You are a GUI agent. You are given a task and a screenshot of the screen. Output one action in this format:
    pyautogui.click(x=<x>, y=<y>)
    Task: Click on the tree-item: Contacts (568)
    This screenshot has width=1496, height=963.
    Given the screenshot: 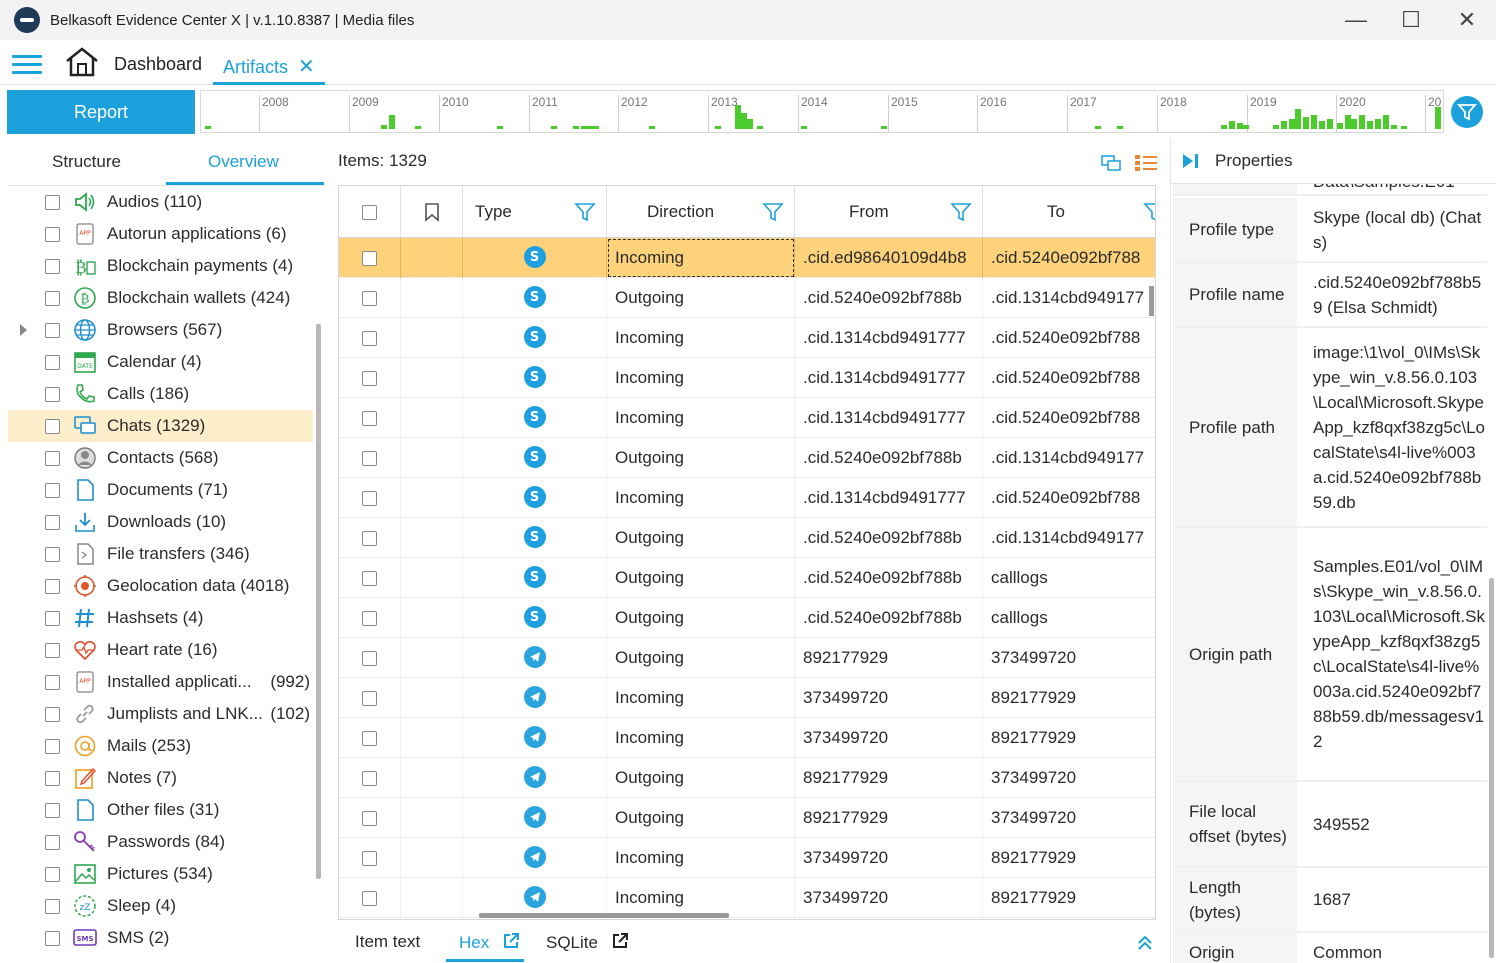 What is the action you would take?
    pyautogui.click(x=166, y=458)
    